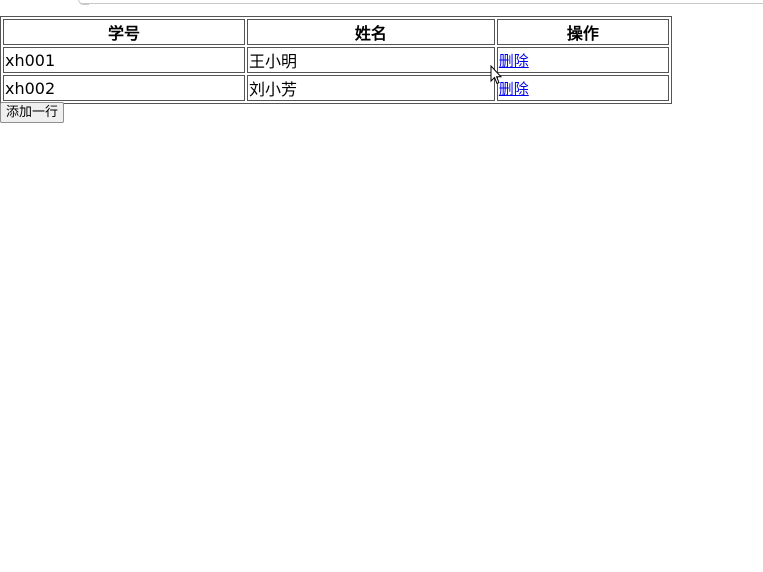  Describe the element at coordinates (496, 75) in the screenshot. I see `mouse-pointer-icon` at that location.